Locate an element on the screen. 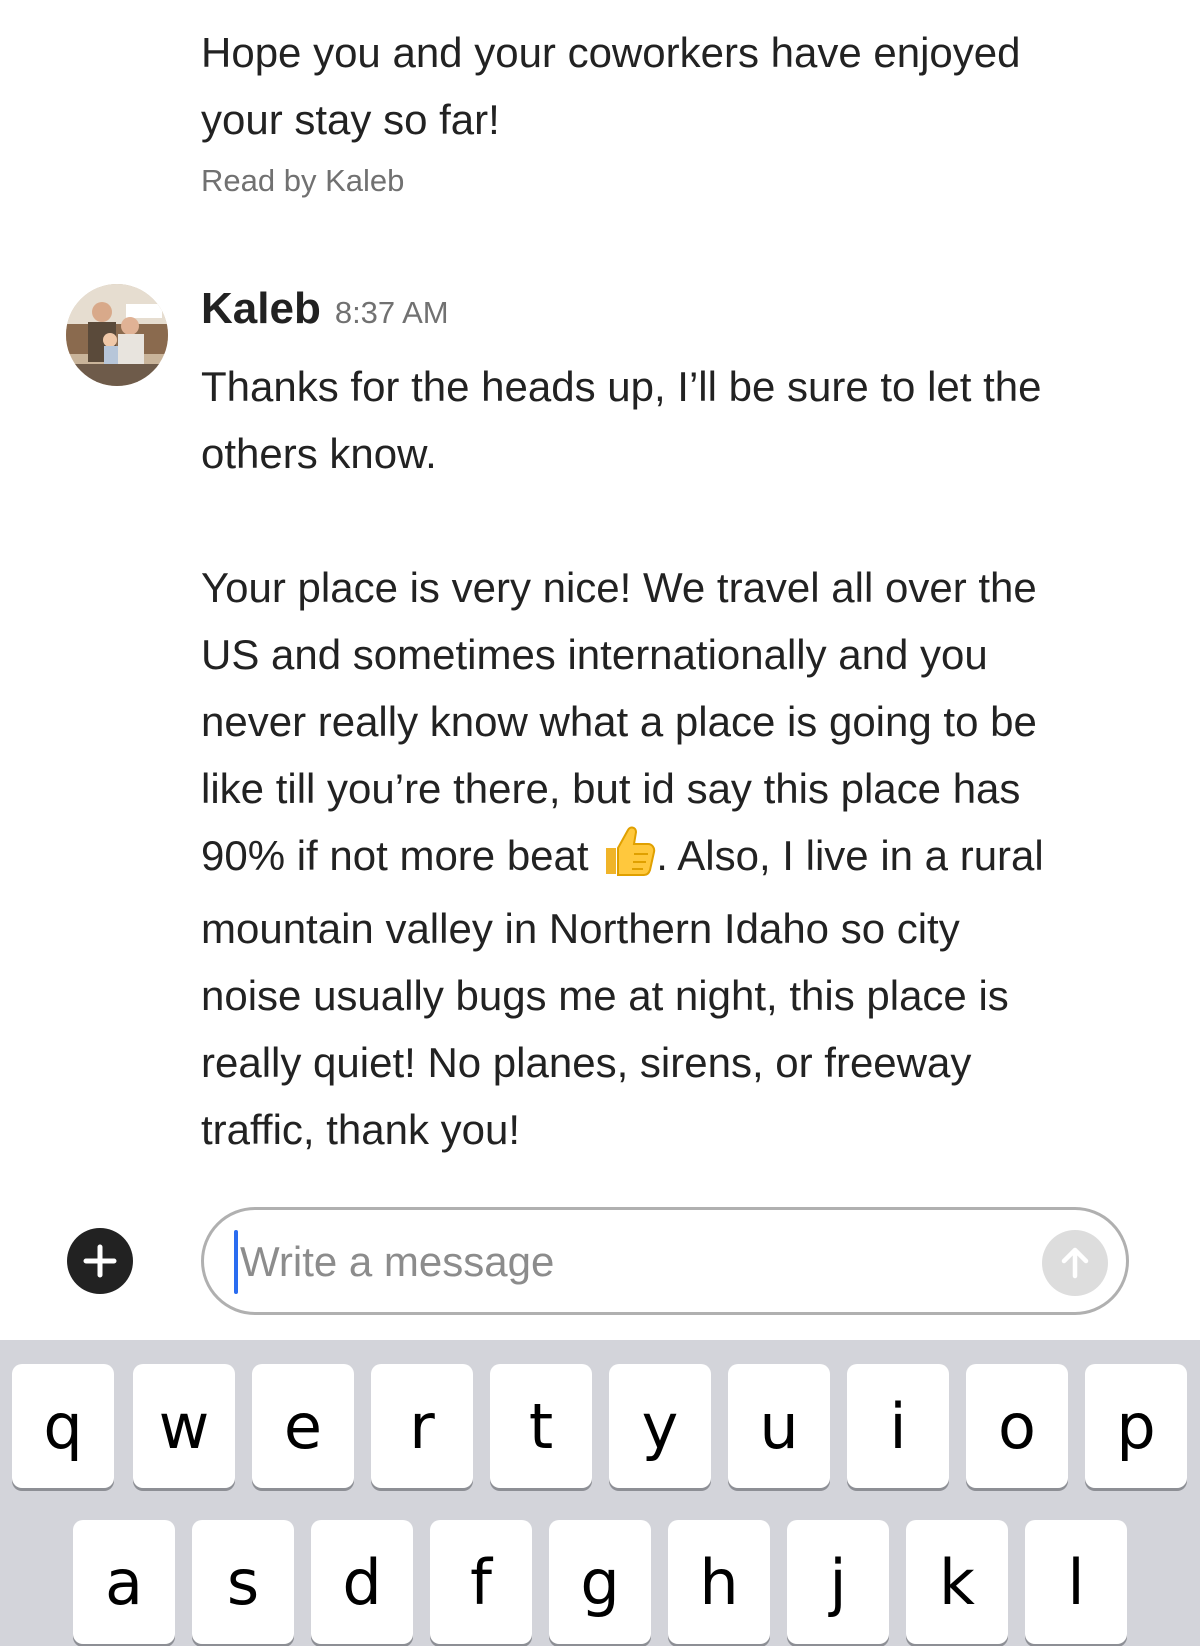 The image size is (1200, 1646). message-input: Write a message is located at coordinates (665, 1261).